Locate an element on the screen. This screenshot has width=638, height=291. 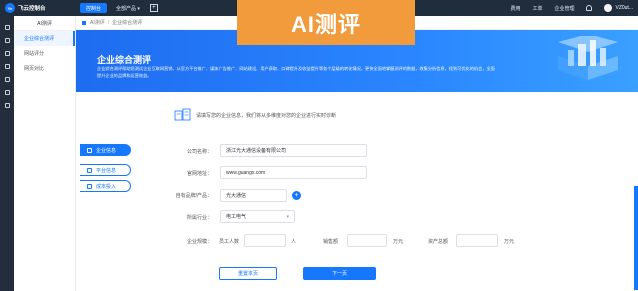
step-cost-input: 成本投入 is located at coordinates (105, 186).